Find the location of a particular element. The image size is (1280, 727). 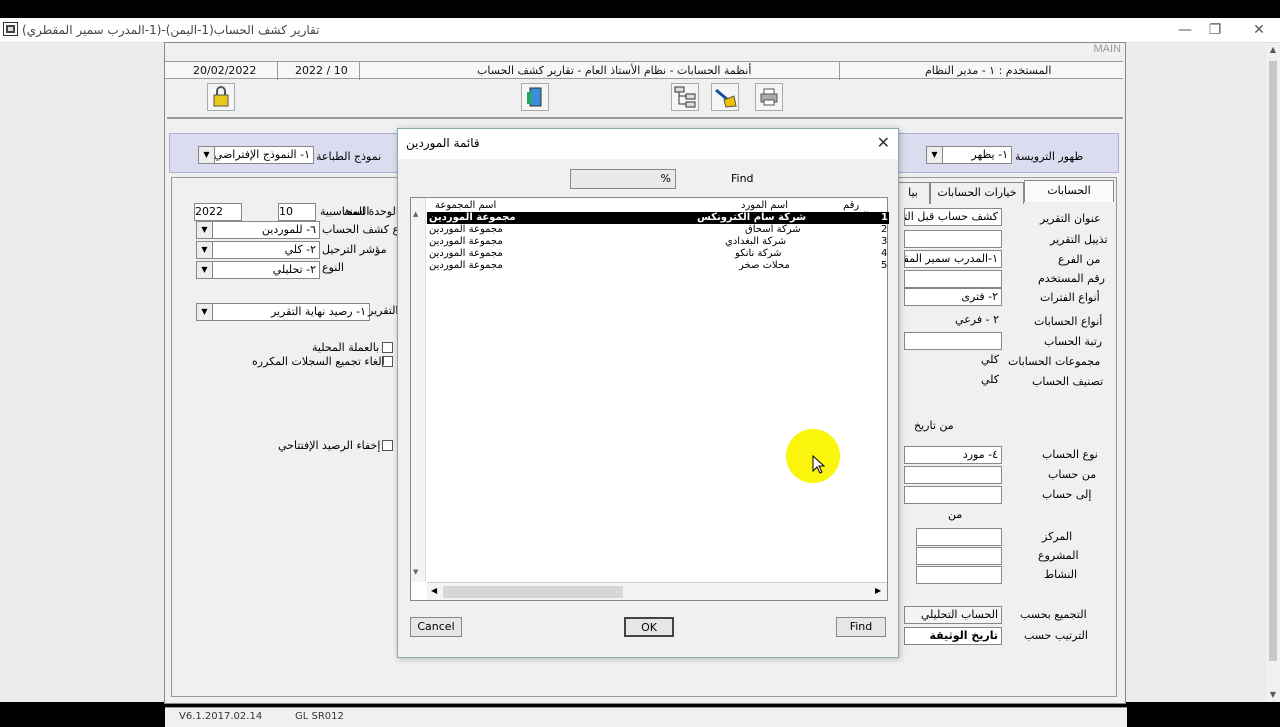

report-title-label: عنوان التقرير is located at coordinates (1070, 218).